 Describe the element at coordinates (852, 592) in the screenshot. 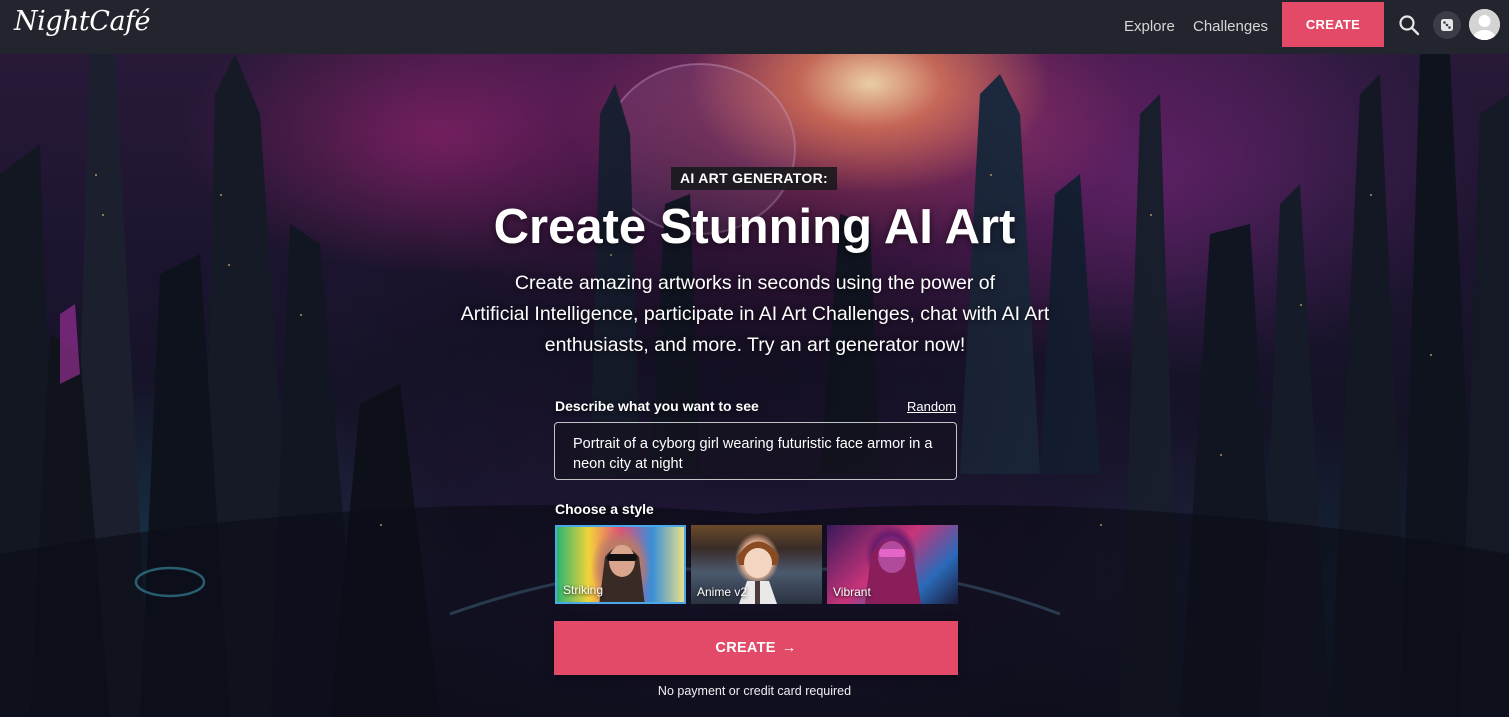

I see `style-label-vibrant: Vibrant` at that location.